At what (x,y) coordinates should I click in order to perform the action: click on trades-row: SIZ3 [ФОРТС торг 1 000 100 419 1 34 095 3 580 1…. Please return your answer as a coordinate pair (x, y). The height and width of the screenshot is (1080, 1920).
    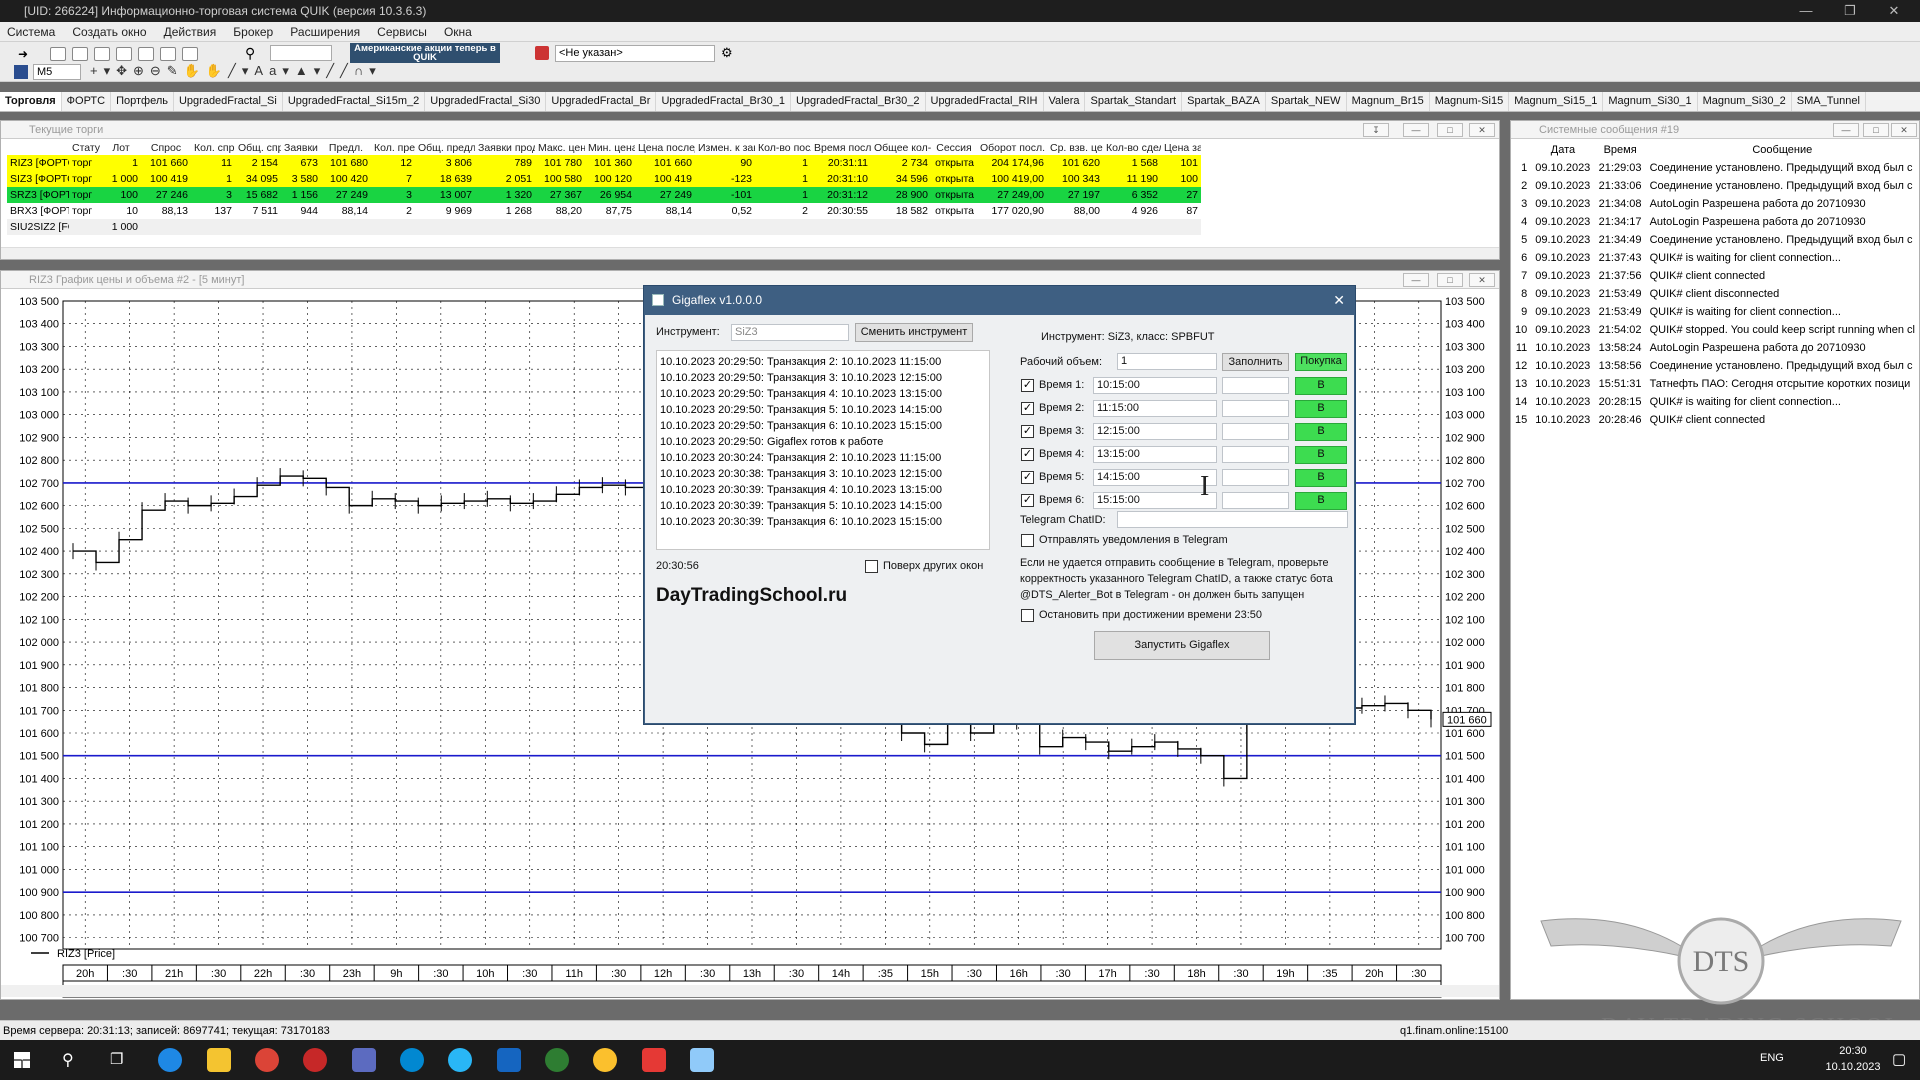
    Looking at the image, I should click on (604, 179).